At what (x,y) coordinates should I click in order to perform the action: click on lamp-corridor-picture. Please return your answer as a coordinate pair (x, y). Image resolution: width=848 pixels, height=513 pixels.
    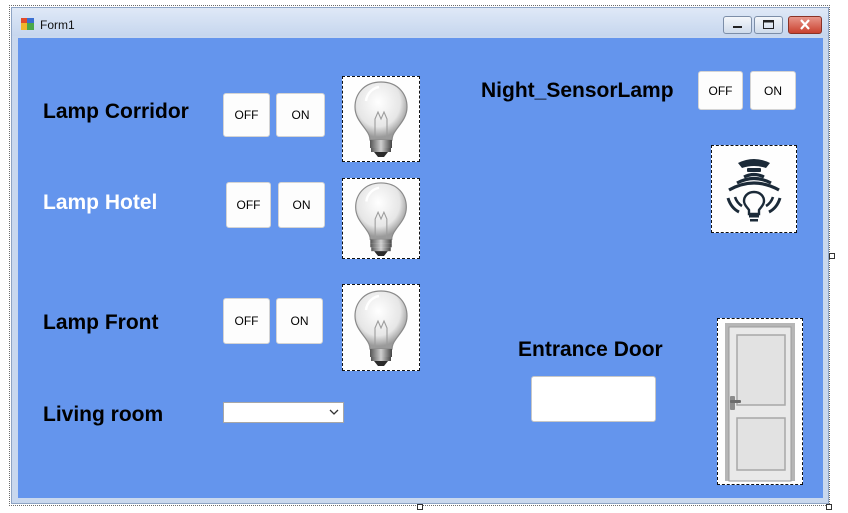
    Looking at the image, I should click on (381, 119).